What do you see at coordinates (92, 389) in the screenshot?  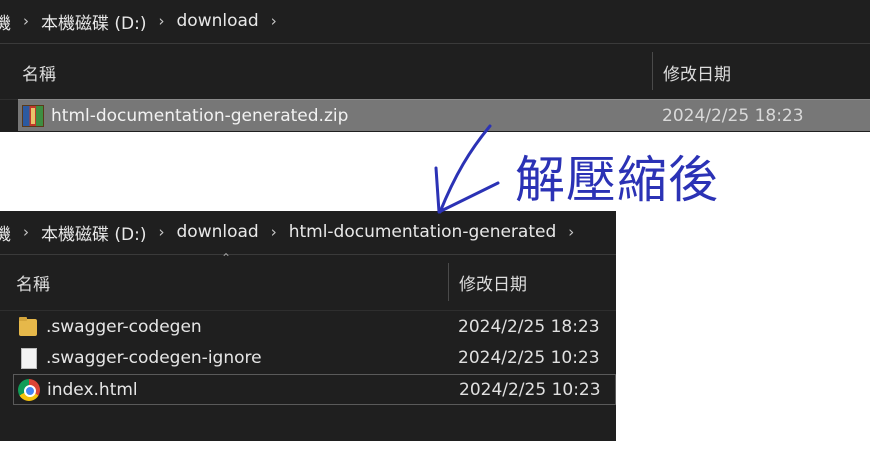 I see `file-name: index.html` at bounding box center [92, 389].